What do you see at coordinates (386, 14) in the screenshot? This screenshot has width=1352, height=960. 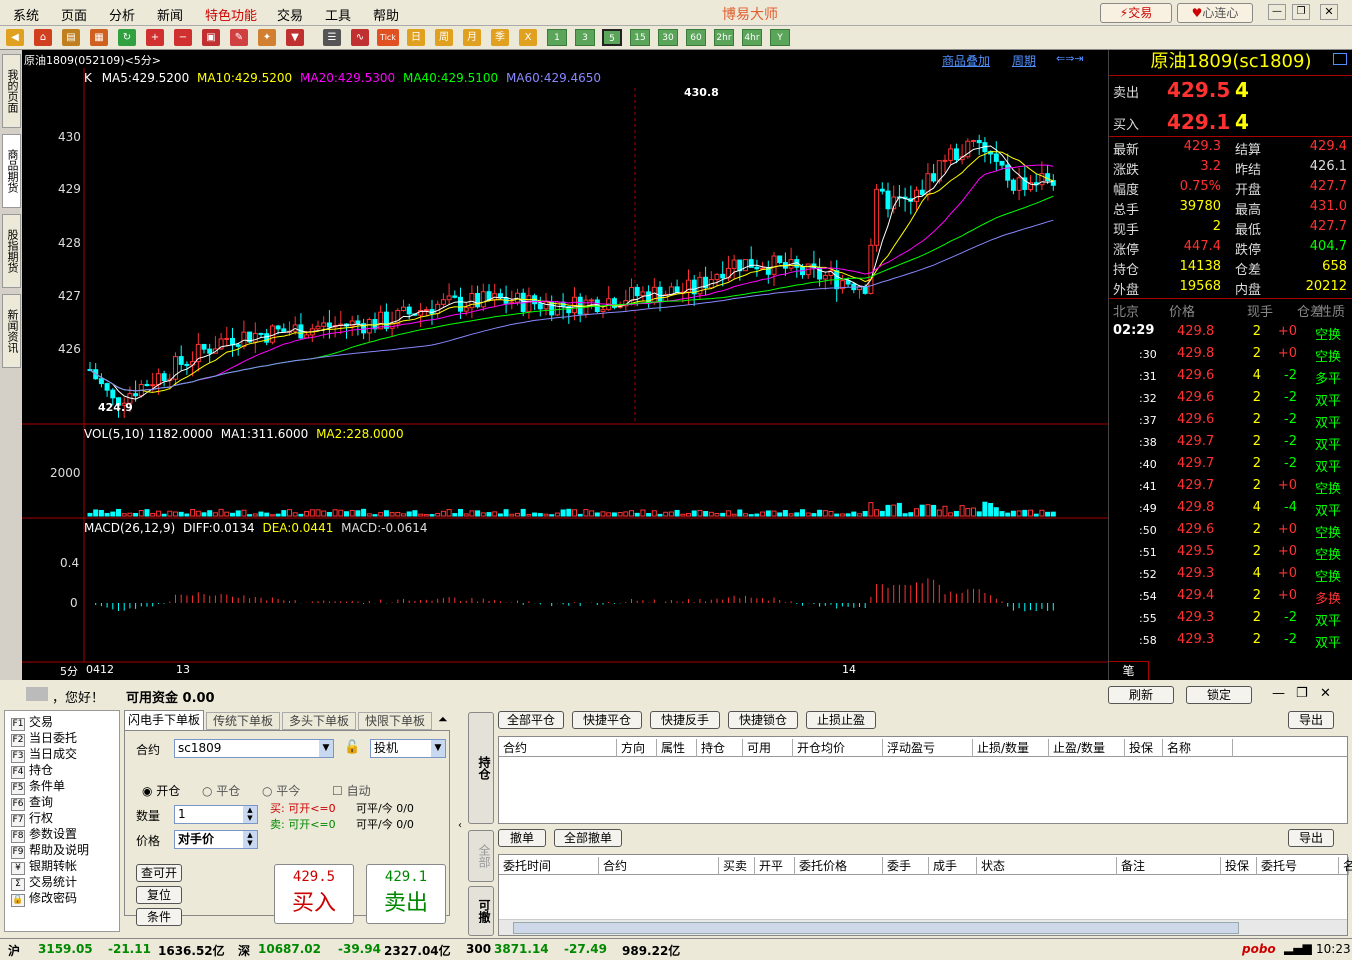 I see `menu-help: 帮助` at bounding box center [386, 14].